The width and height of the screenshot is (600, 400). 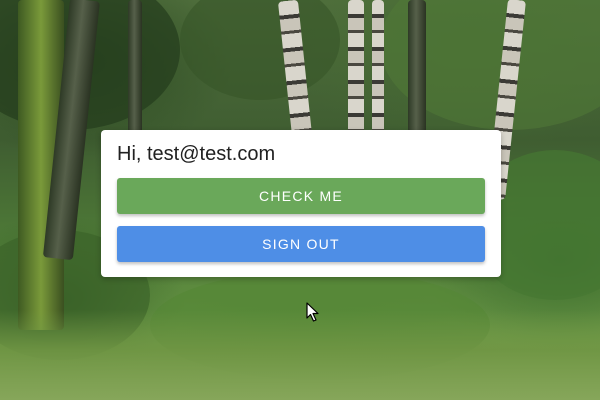 What do you see at coordinates (196, 154) in the screenshot?
I see `greeting-text: Hi, test@test.com` at bounding box center [196, 154].